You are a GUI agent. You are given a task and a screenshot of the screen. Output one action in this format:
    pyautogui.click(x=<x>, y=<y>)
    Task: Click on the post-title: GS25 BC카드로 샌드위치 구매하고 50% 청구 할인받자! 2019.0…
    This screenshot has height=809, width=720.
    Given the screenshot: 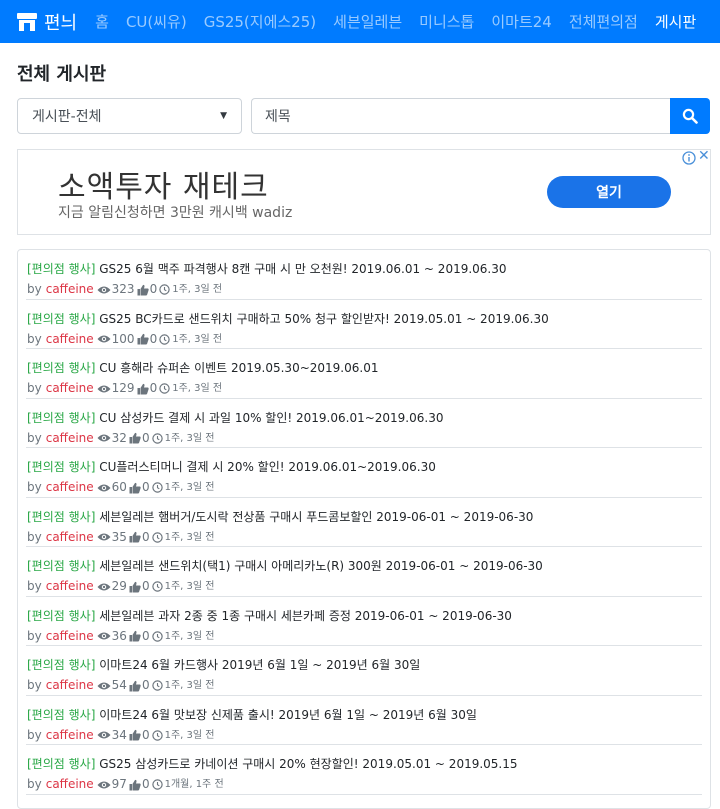 What is the action you would take?
    pyautogui.click(x=324, y=319)
    